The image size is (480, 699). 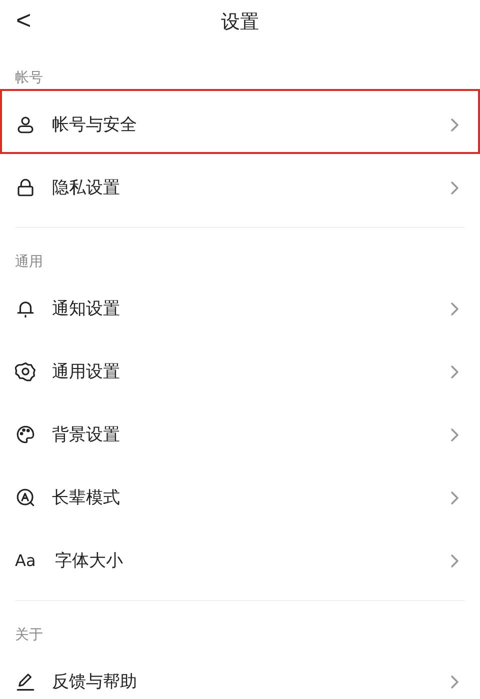 What do you see at coordinates (240, 371) in the screenshot?
I see `settings-item: 通用设置` at bounding box center [240, 371].